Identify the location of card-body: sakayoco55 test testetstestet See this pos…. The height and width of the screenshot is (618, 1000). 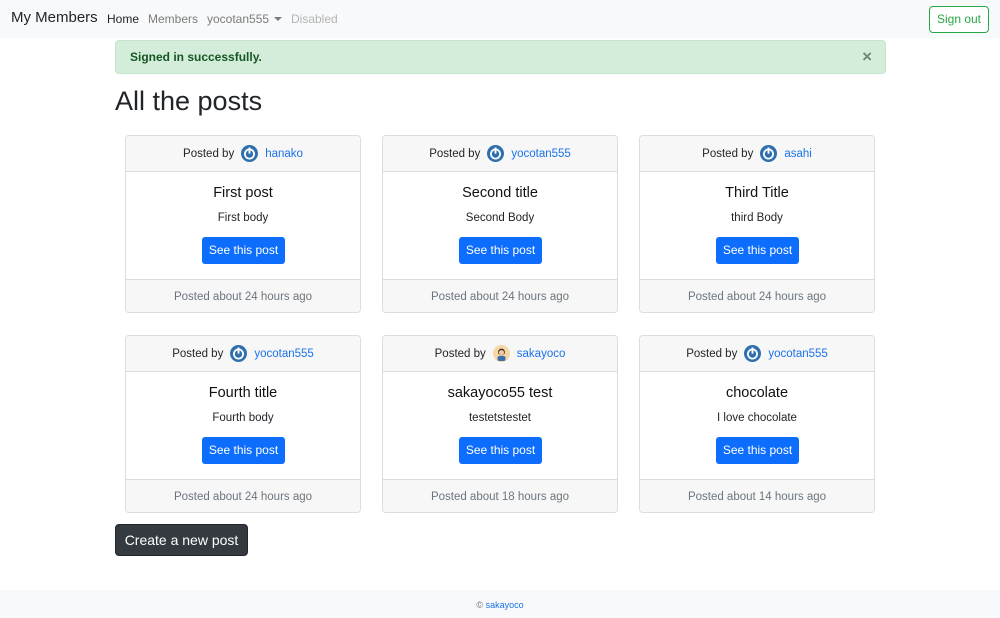
(500, 425).